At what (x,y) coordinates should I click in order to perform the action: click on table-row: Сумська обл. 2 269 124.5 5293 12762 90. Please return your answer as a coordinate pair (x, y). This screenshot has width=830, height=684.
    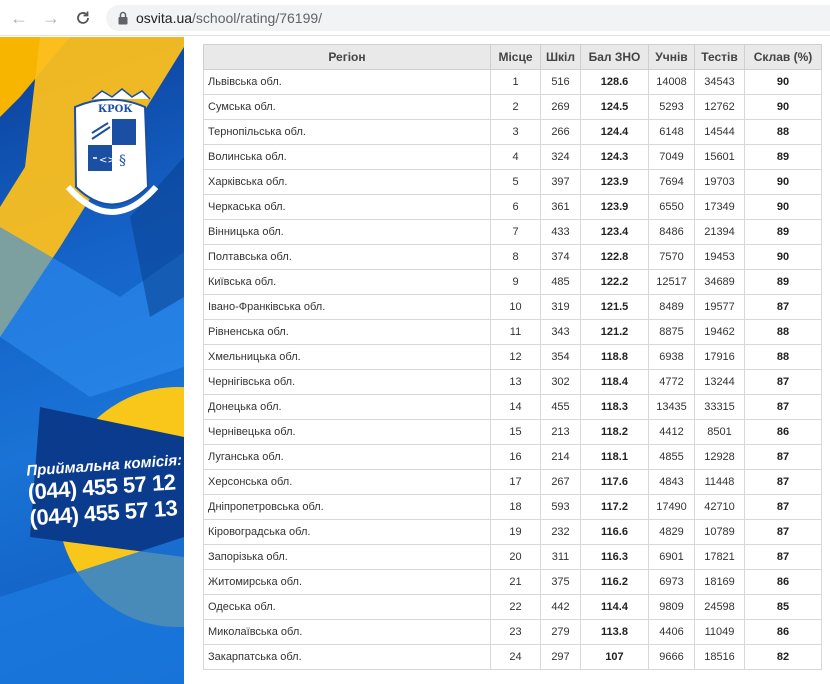
    Looking at the image, I should click on (512, 107).